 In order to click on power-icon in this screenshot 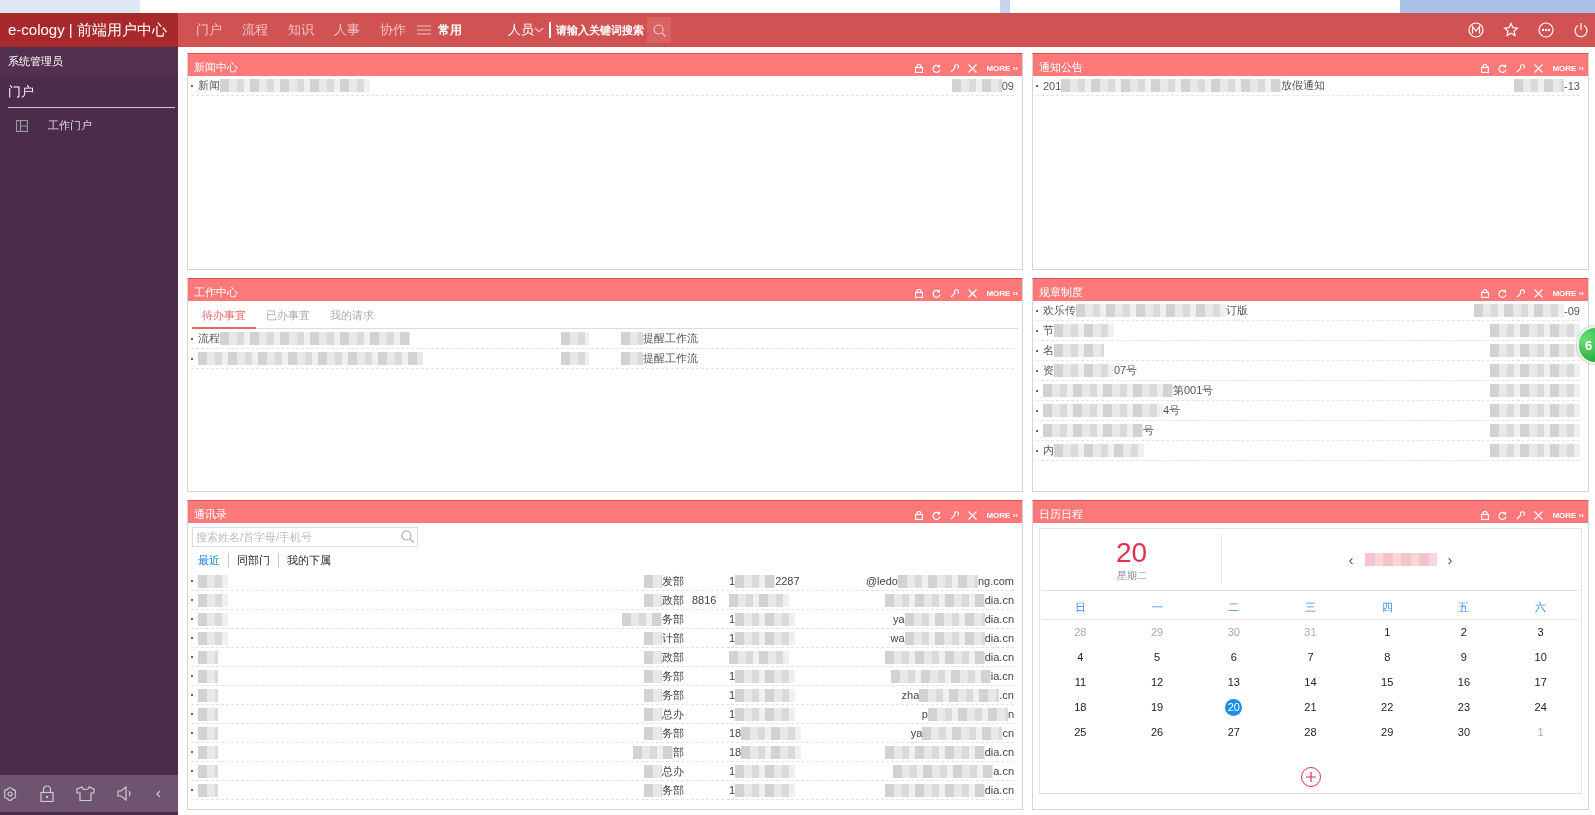, I will do `click(1581, 30)`.